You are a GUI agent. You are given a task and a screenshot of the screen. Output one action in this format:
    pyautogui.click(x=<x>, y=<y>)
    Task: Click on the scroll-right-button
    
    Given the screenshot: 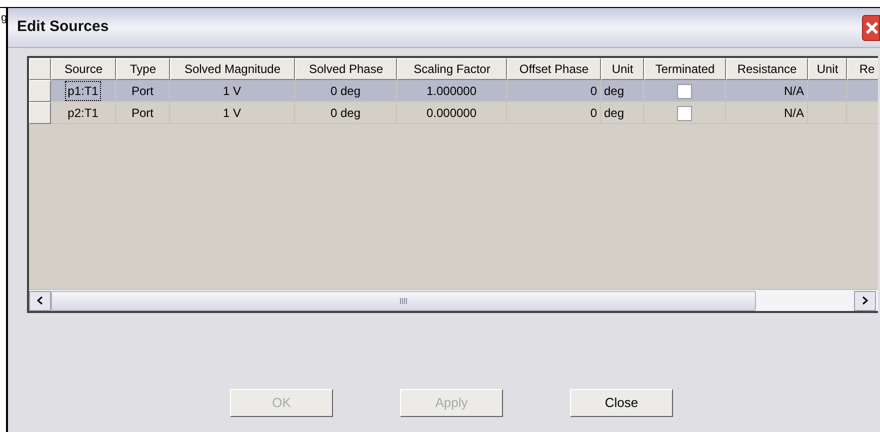 What is the action you would take?
    pyautogui.click(x=865, y=300)
    